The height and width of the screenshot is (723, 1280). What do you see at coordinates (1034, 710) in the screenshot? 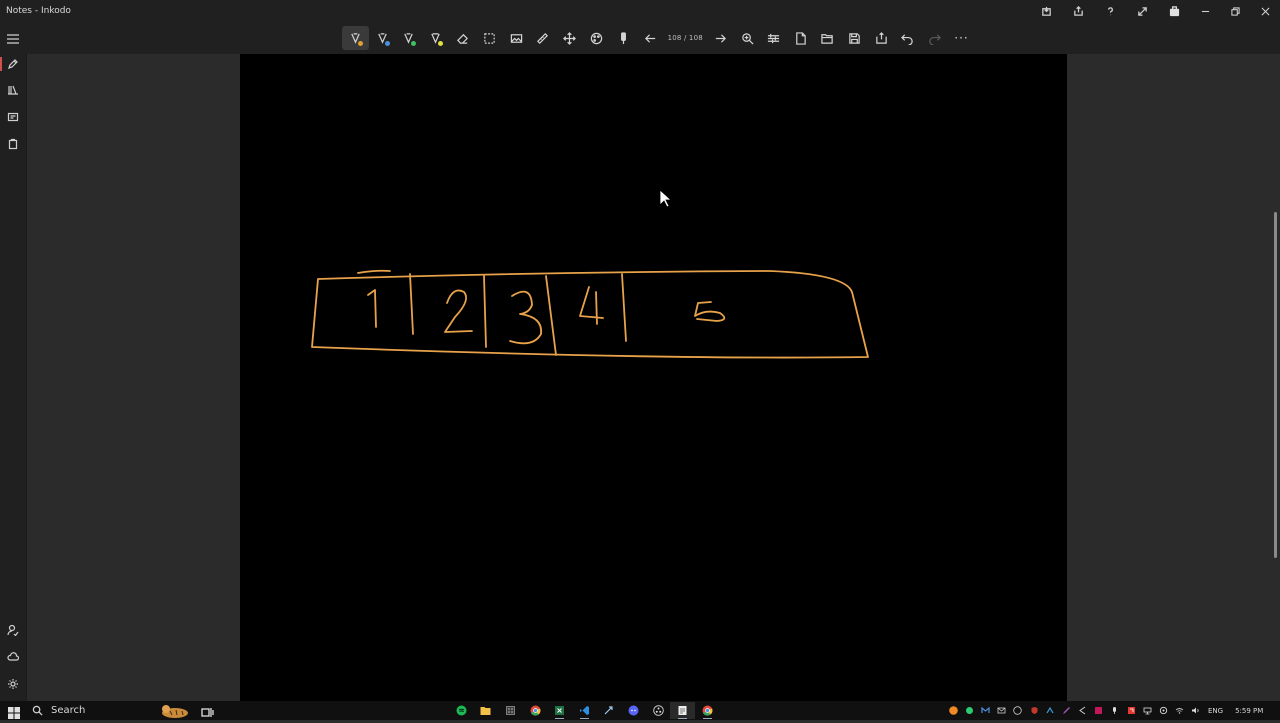
I see `tray-security-icon` at bounding box center [1034, 710].